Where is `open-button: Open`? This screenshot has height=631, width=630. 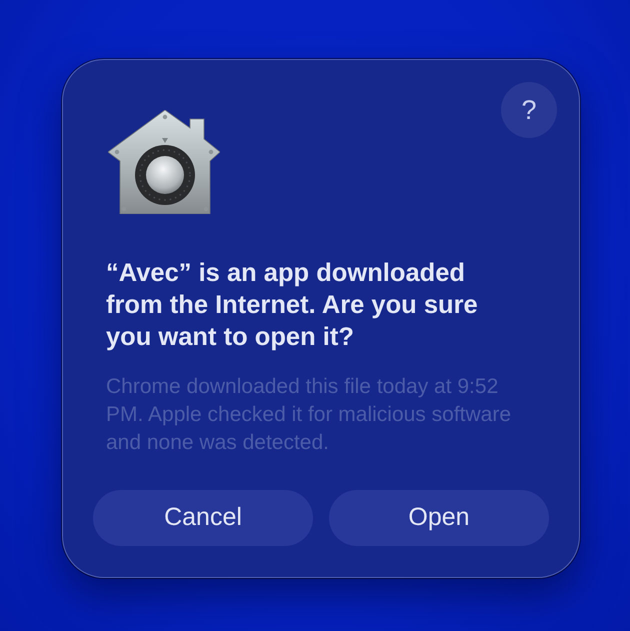 open-button: Open is located at coordinates (439, 518).